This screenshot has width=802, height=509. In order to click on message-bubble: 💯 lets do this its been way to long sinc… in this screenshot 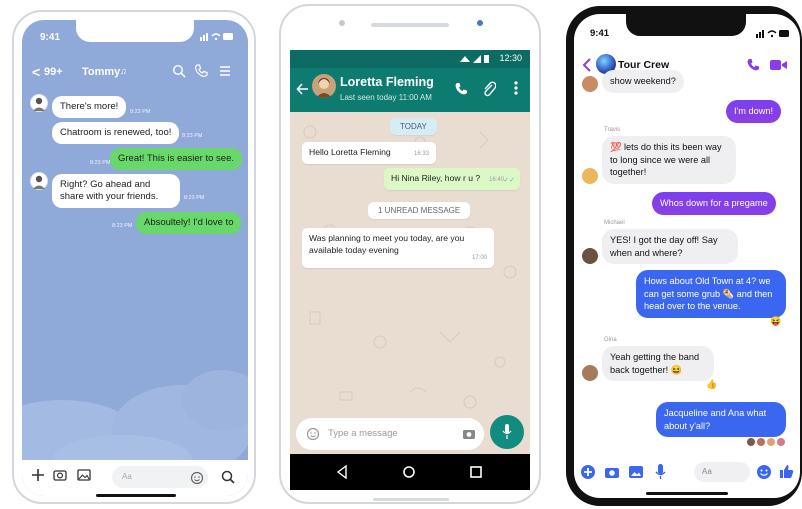, I will do `click(669, 160)`.